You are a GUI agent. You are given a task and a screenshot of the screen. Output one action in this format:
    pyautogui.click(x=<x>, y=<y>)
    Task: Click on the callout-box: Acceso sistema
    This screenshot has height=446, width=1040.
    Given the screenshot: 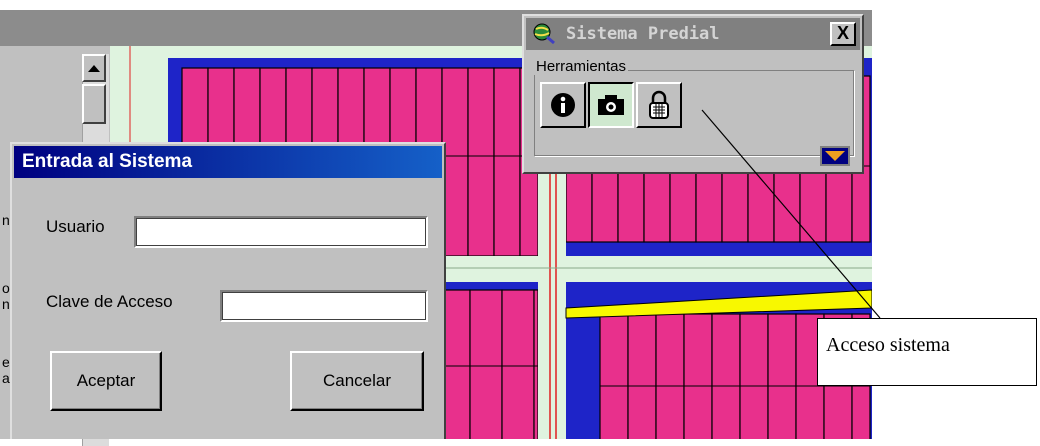 What is the action you would take?
    pyautogui.click(x=927, y=352)
    